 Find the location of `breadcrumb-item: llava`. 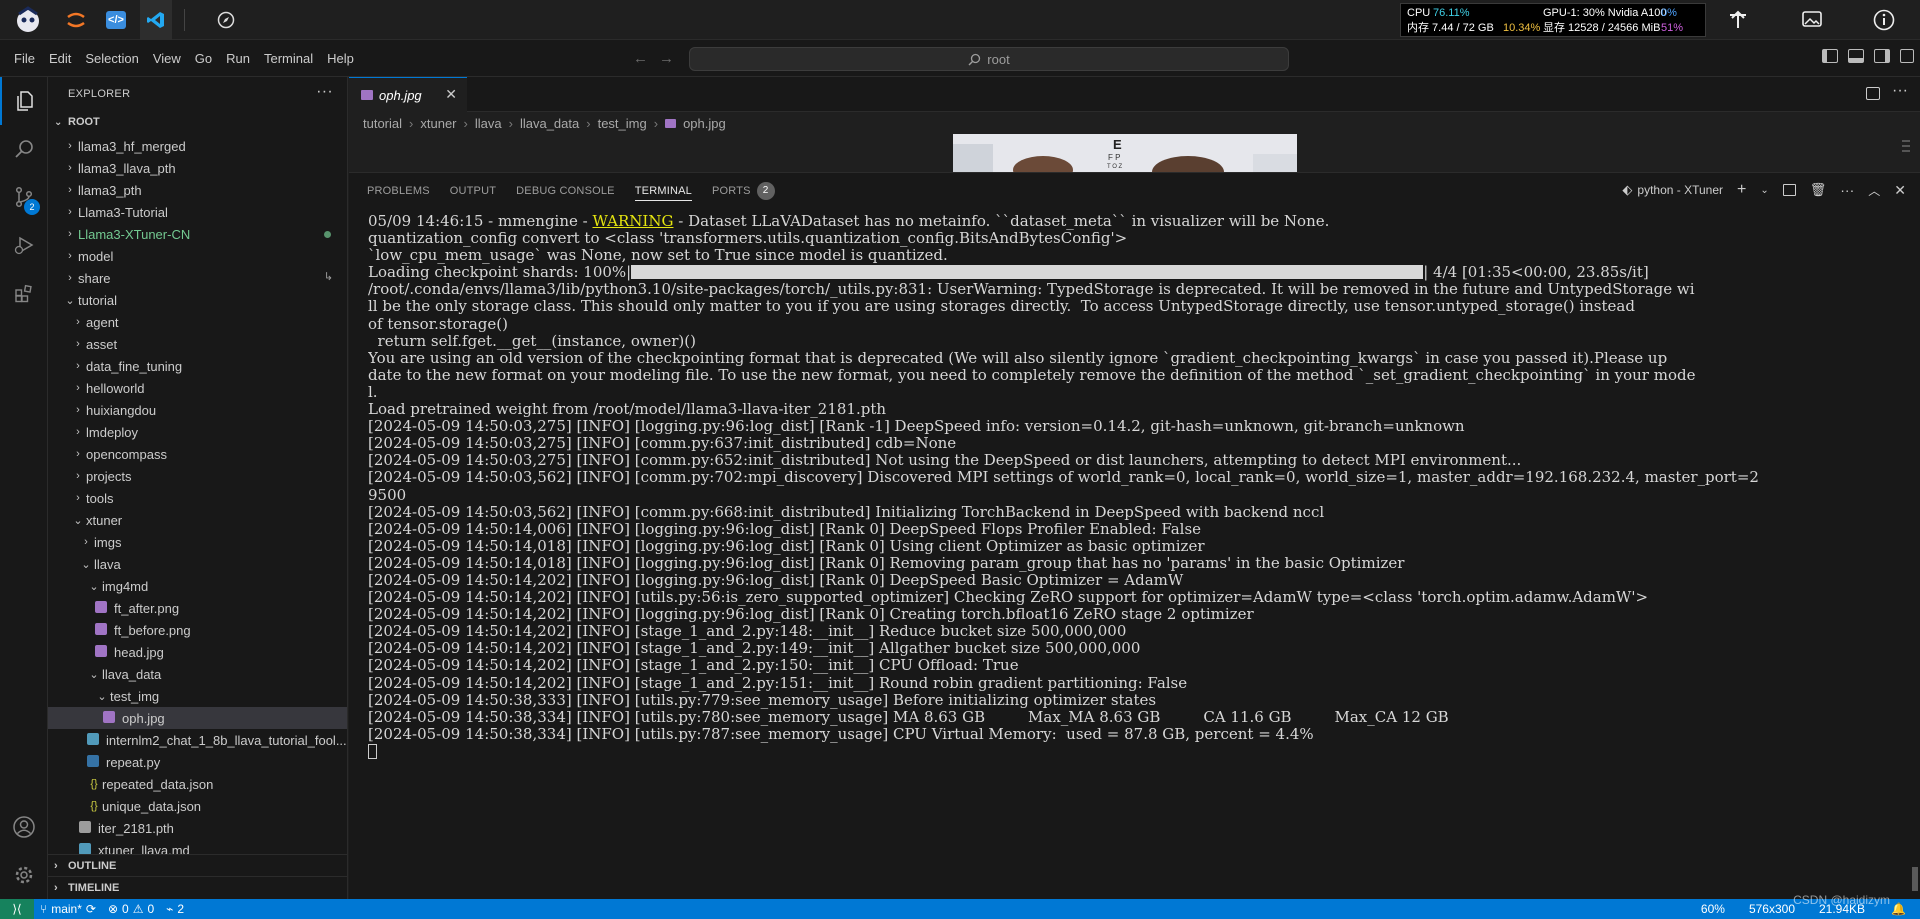

breadcrumb-item: llava is located at coordinates (488, 123).